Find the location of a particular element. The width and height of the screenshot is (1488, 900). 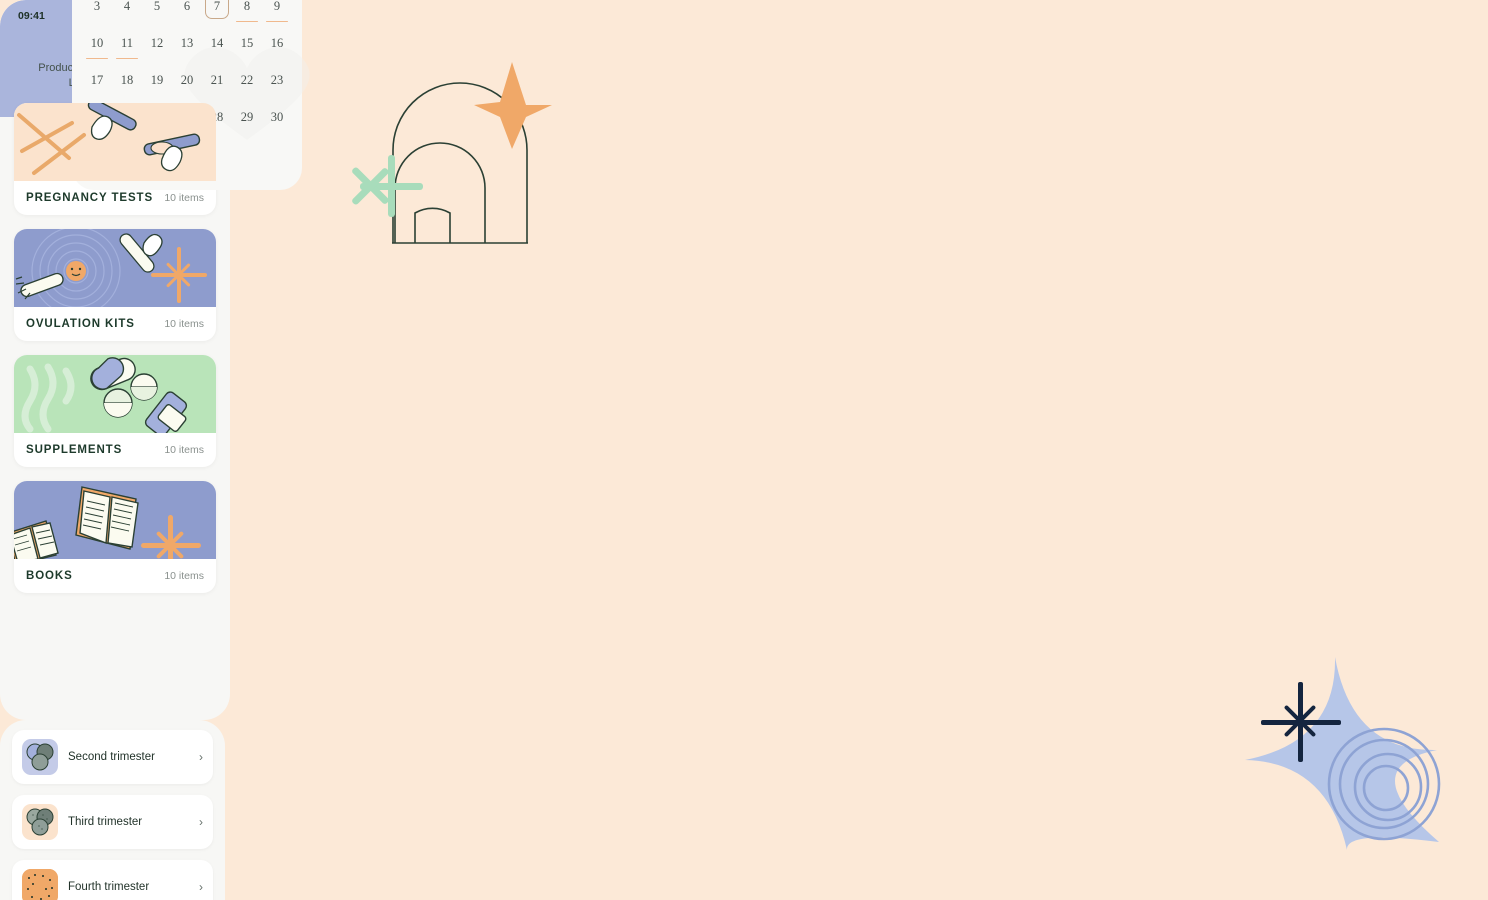

shop-category-card: BOOKS 10 items is located at coordinates (115, 536).